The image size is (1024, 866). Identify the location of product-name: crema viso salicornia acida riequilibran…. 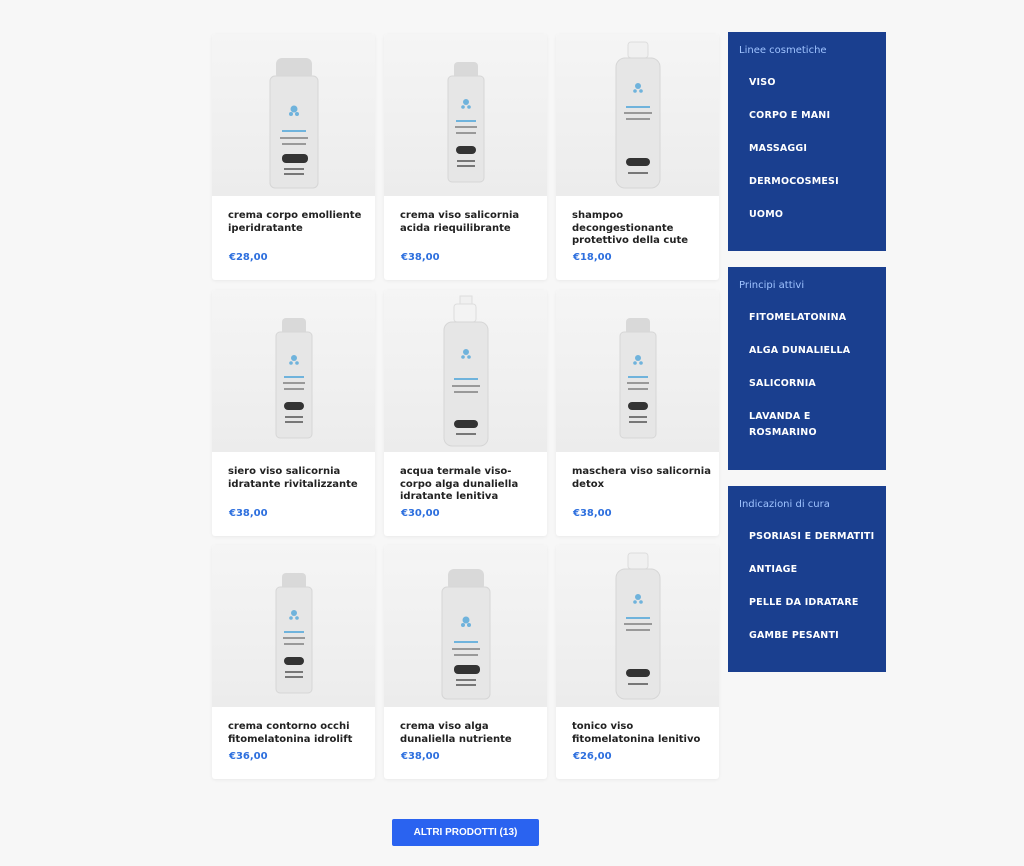
(470, 222).